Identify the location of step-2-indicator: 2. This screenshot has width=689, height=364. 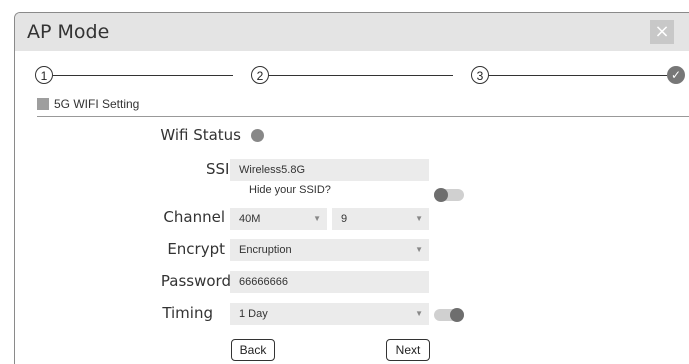
(260, 75).